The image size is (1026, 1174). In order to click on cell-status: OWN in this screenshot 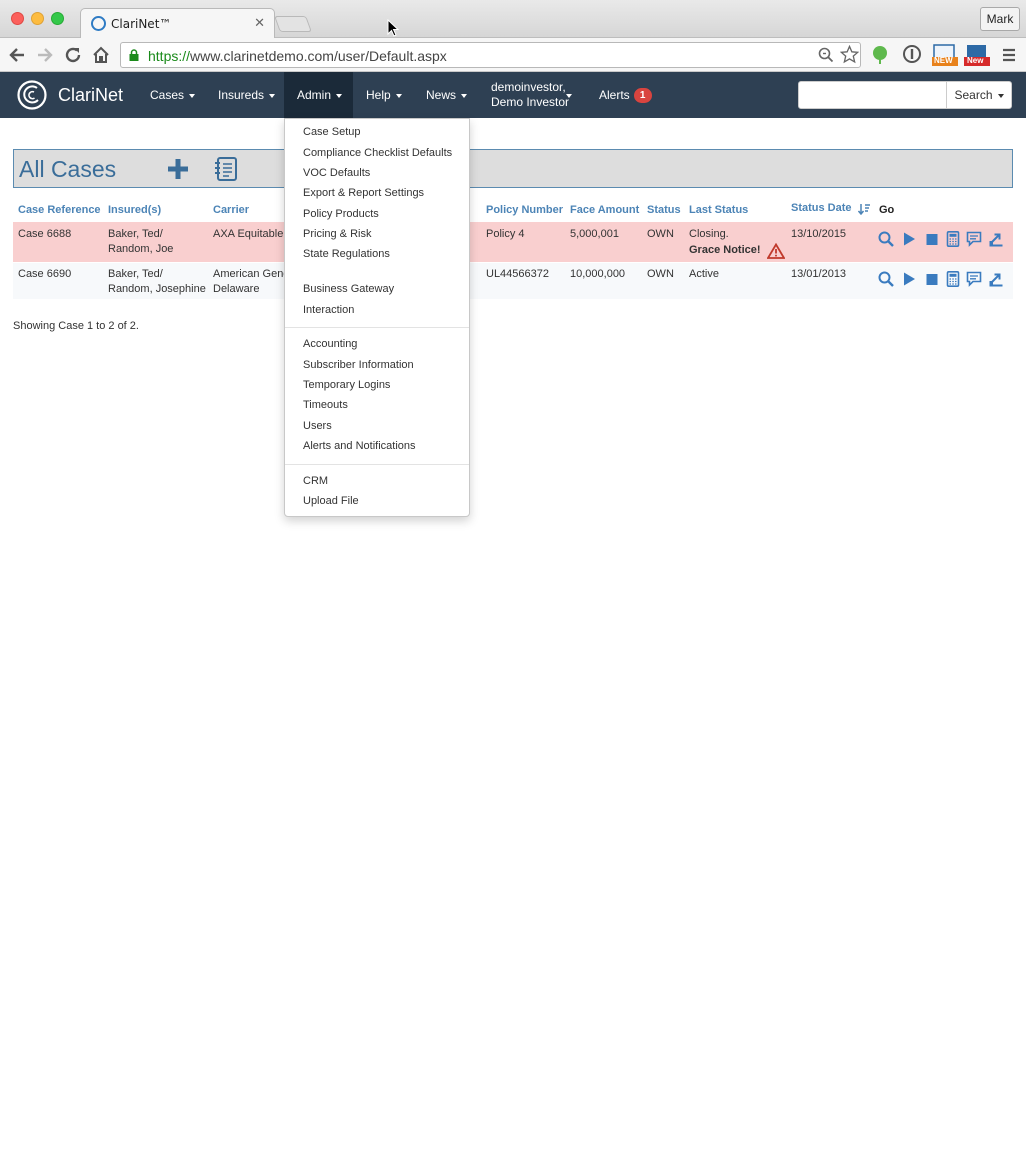, I will do `click(660, 234)`.